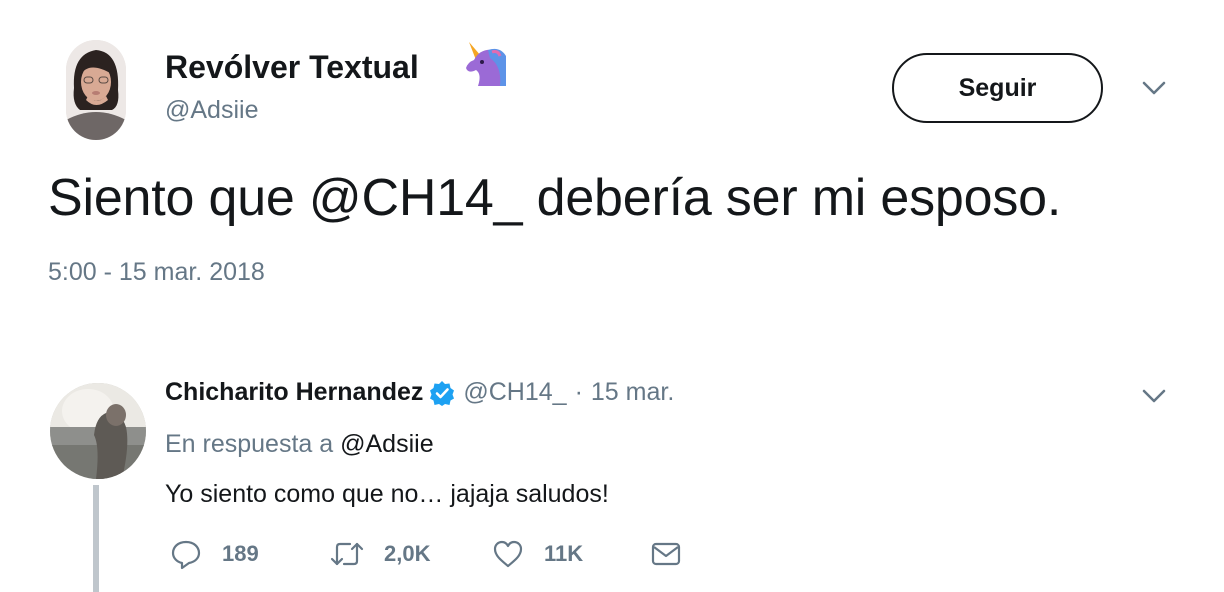  Describe the element at coordinates (555, 198) in the screenshot. I see `tweet-text: Siento que @CH14_ debería ser mi esposo.` at that location.